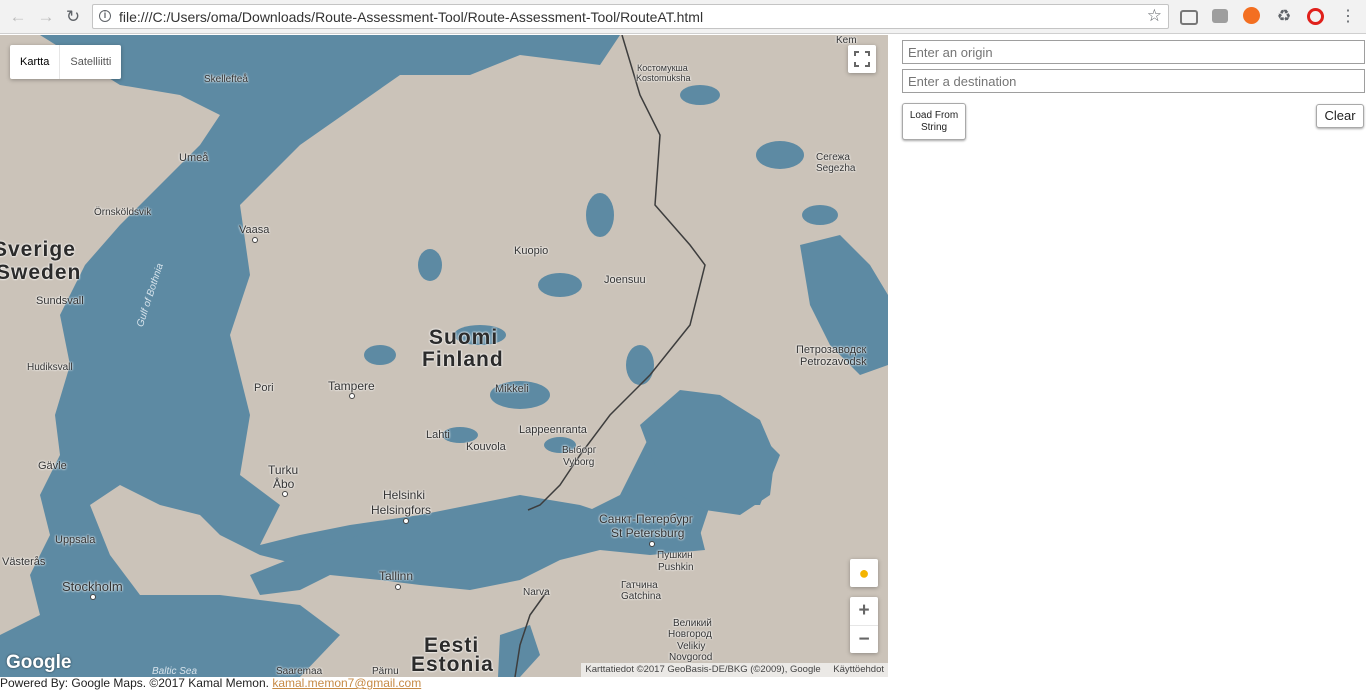 The width and height of the screenshot is (1366, 698). I want to click on email-link: kamal.memon7@gmail.com, so click(346, 683).